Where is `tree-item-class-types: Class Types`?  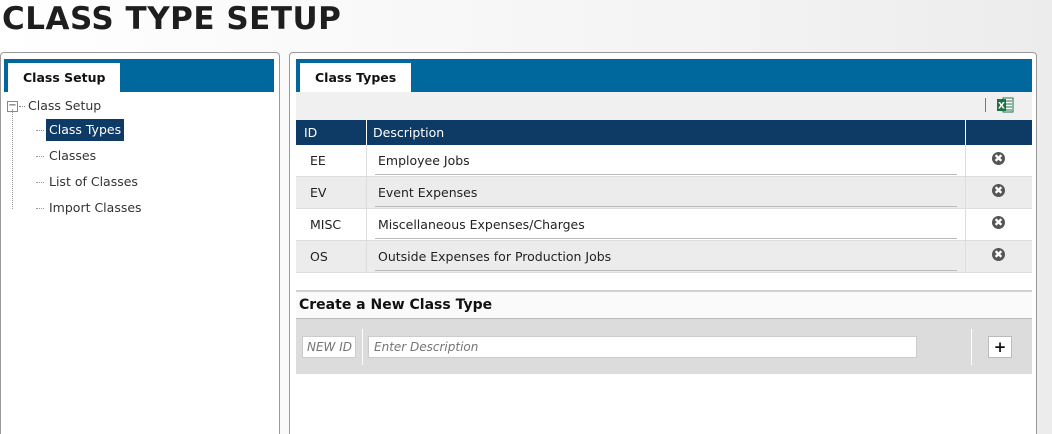 tree-item-class-types: Class Types is located at coordinates (80, 130).